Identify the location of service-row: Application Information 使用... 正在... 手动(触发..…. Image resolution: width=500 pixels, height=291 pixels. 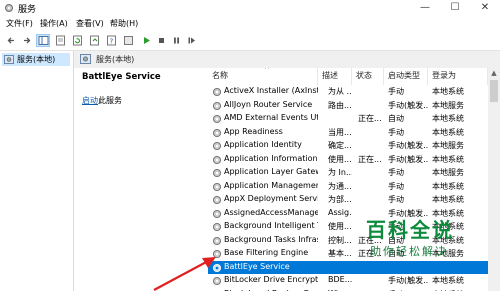
(348, 160).